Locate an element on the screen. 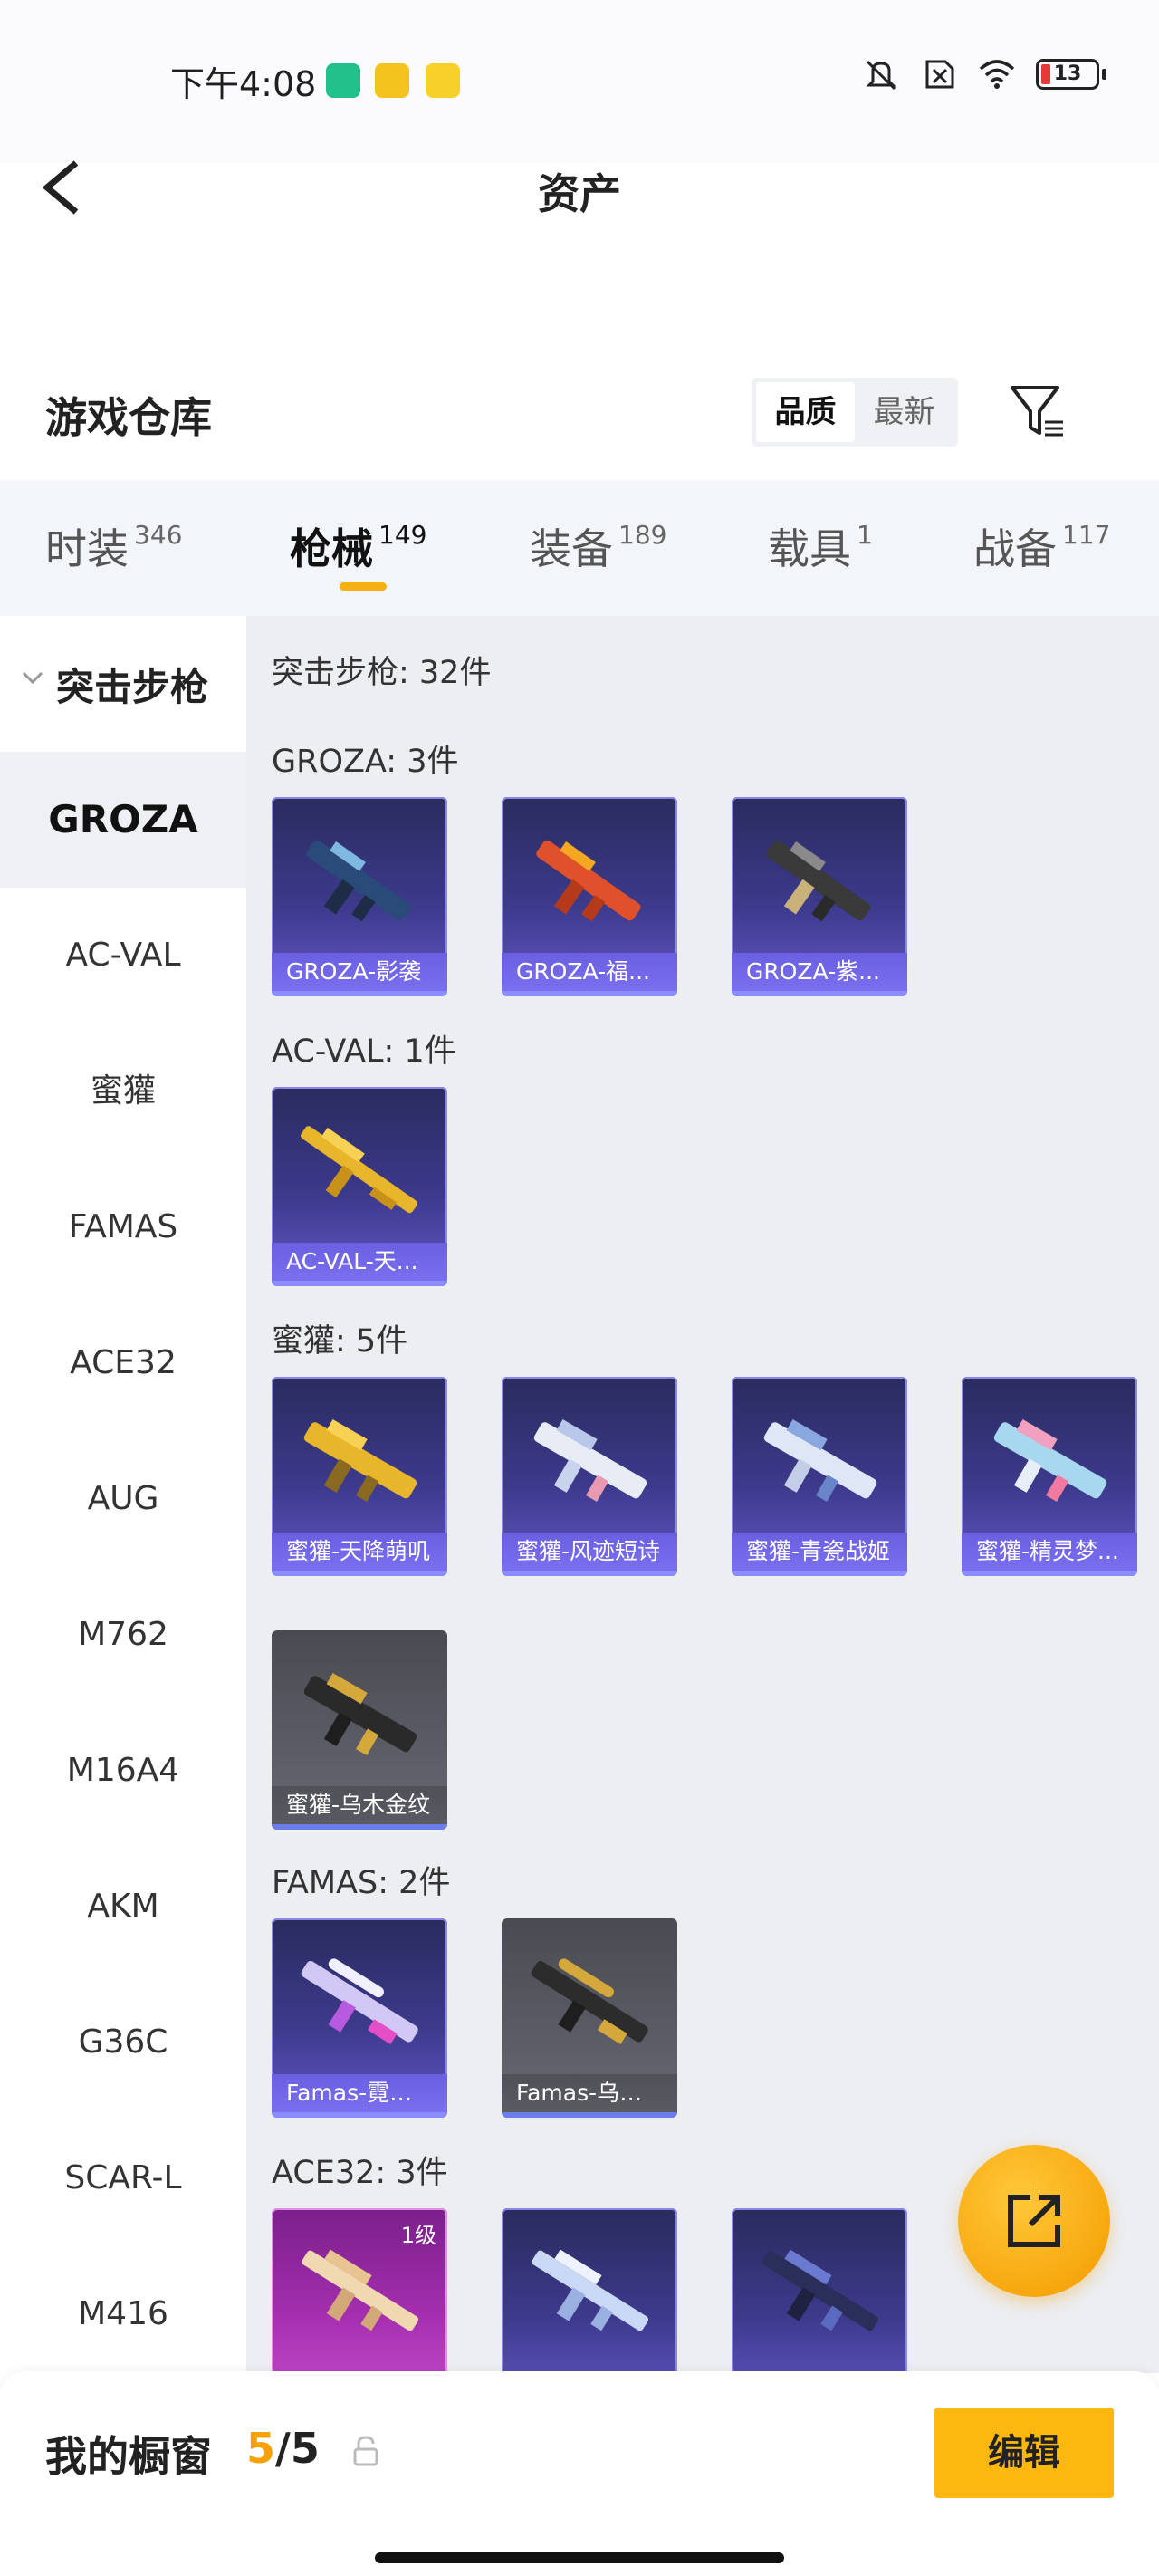 Image resolution: width=1159 pixels, height=2576 pixels. sidebar-item-famas: FAMAS is located at coordinates (123, 1227).